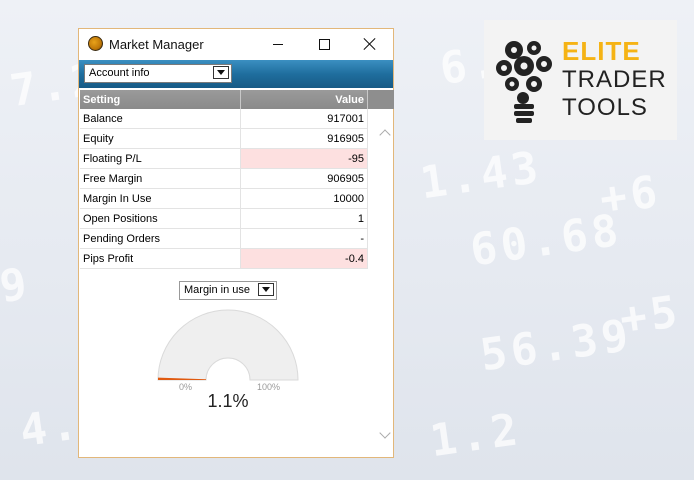 This screenshot has height=480, width=694. Describe the element at coordinates (228, 345) in the screenshot. I see `gauge-track` at that location.